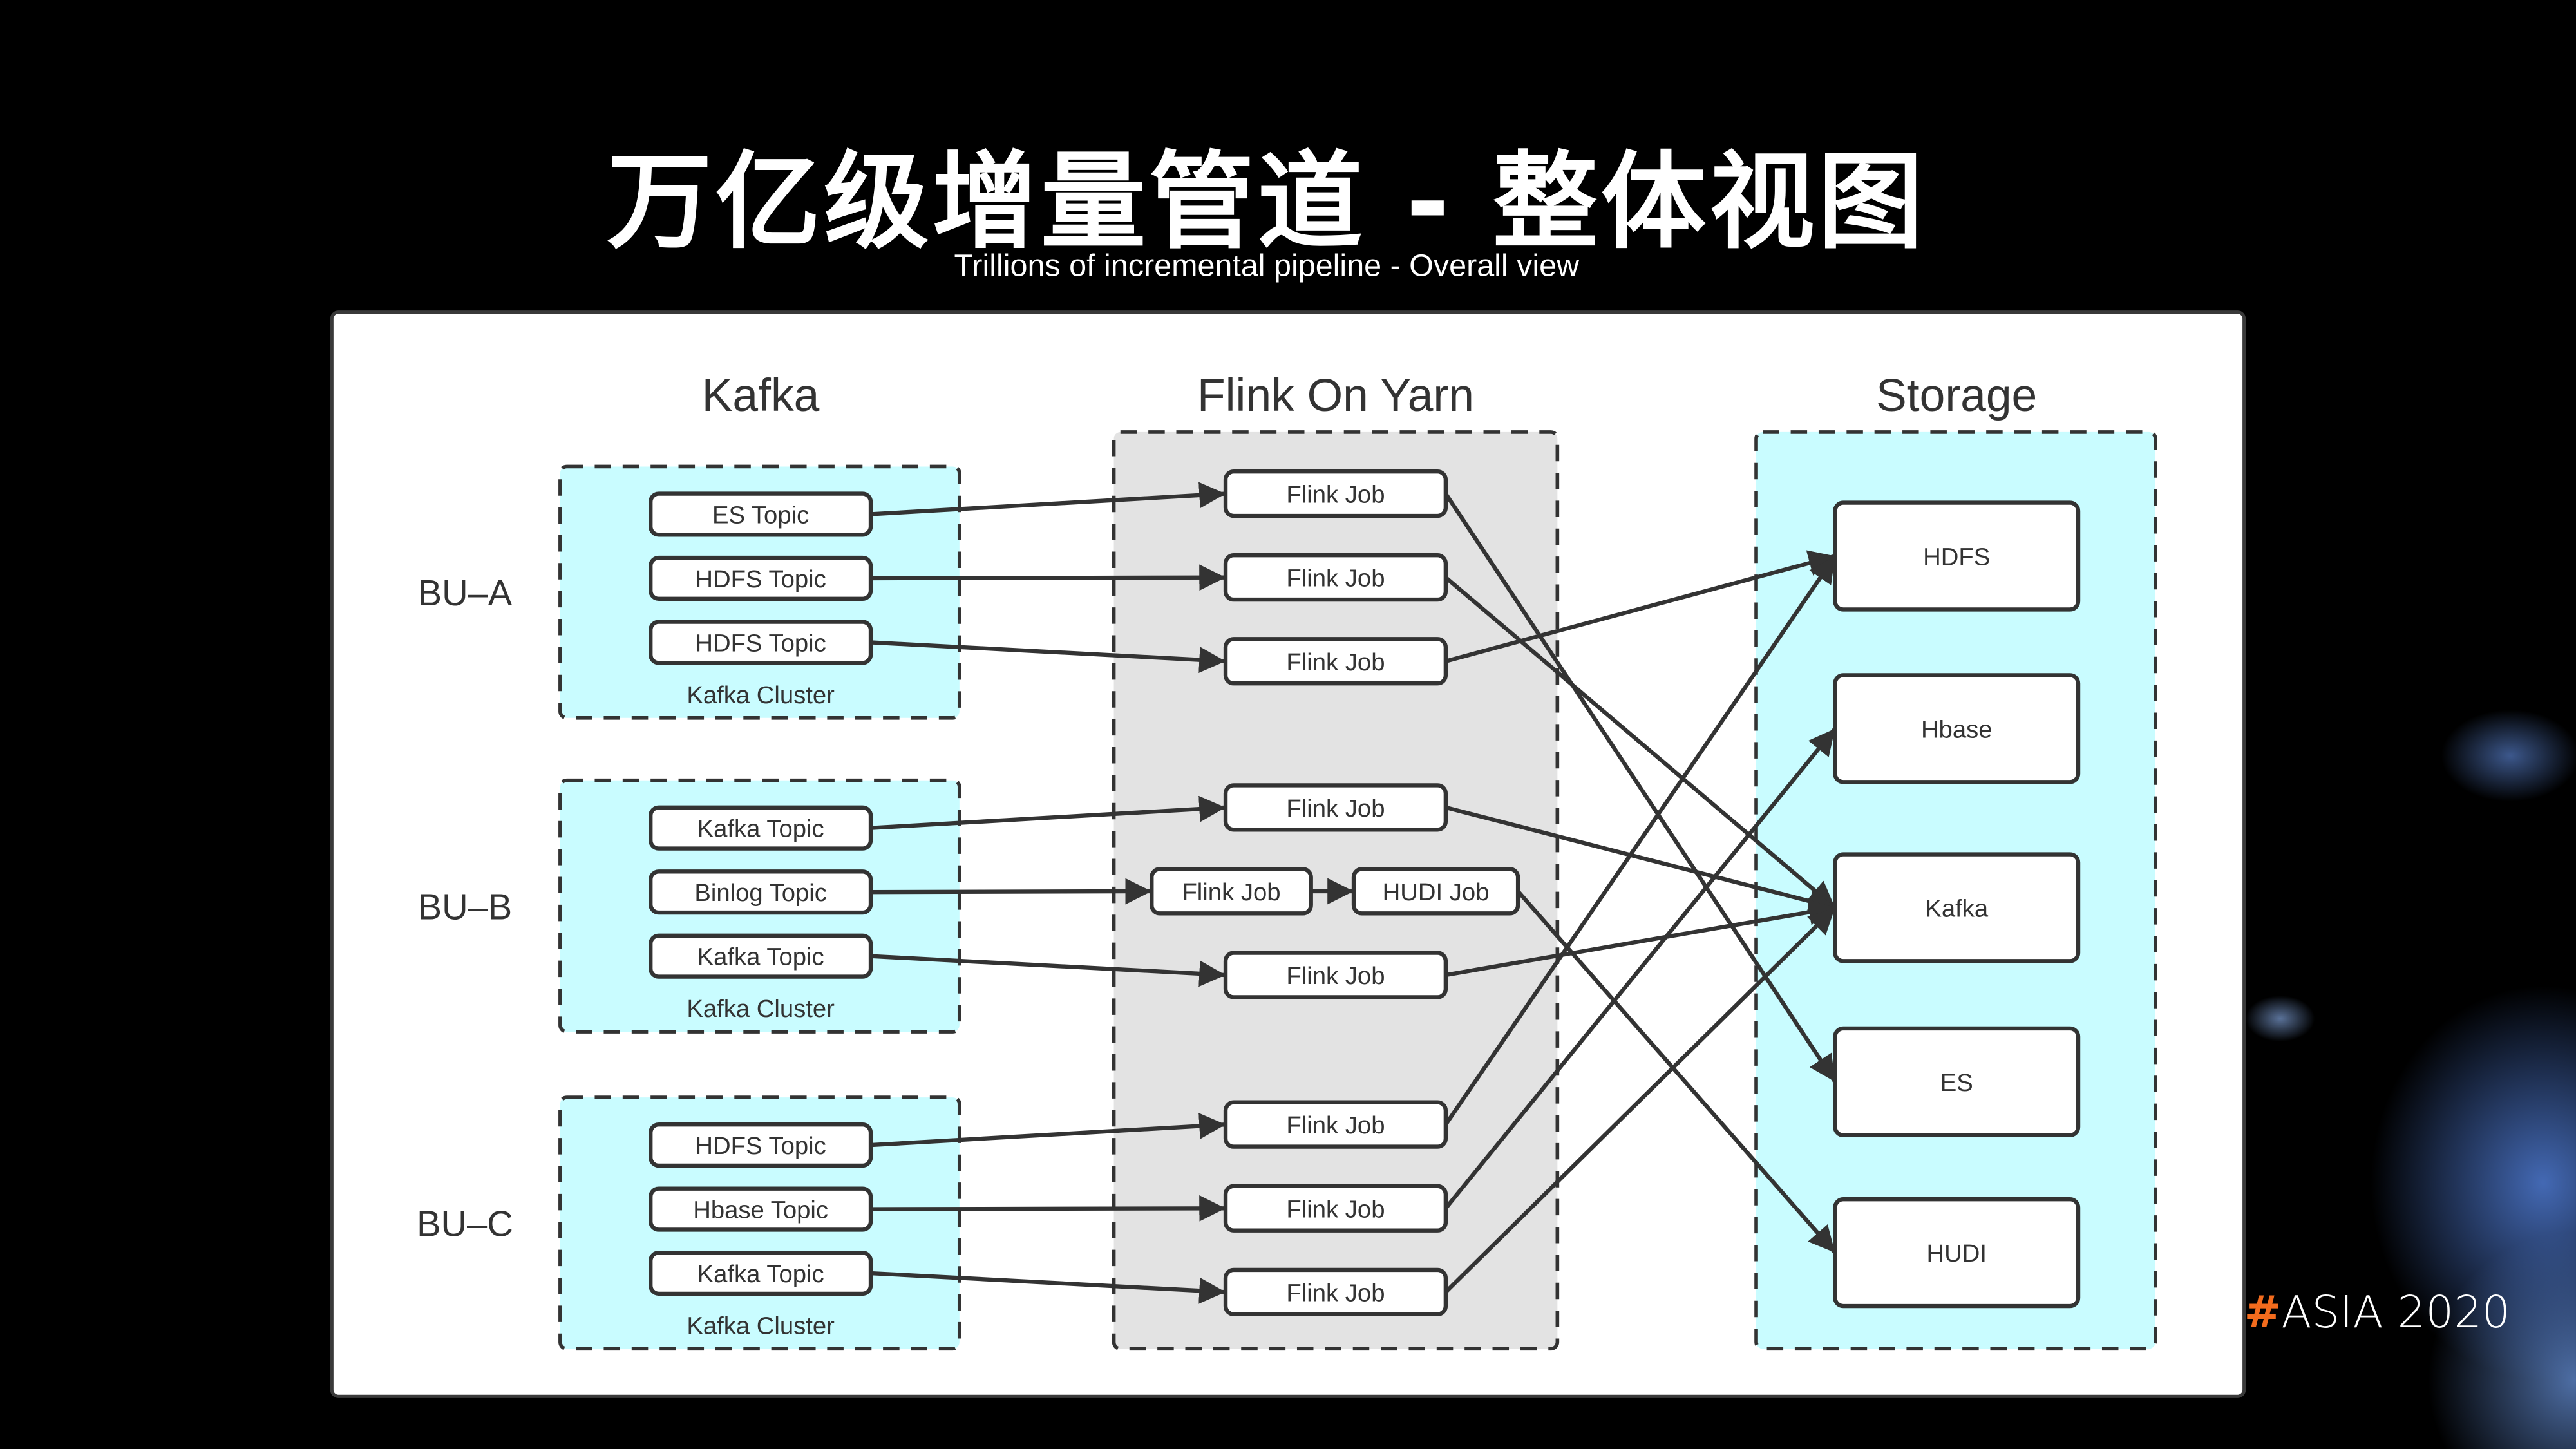 The image size is (2576, 1449). What do you see at coordinates (465, 907) in the screenshot?
I see `business-unit-label: BU–B` at bounding box center [465, 907].